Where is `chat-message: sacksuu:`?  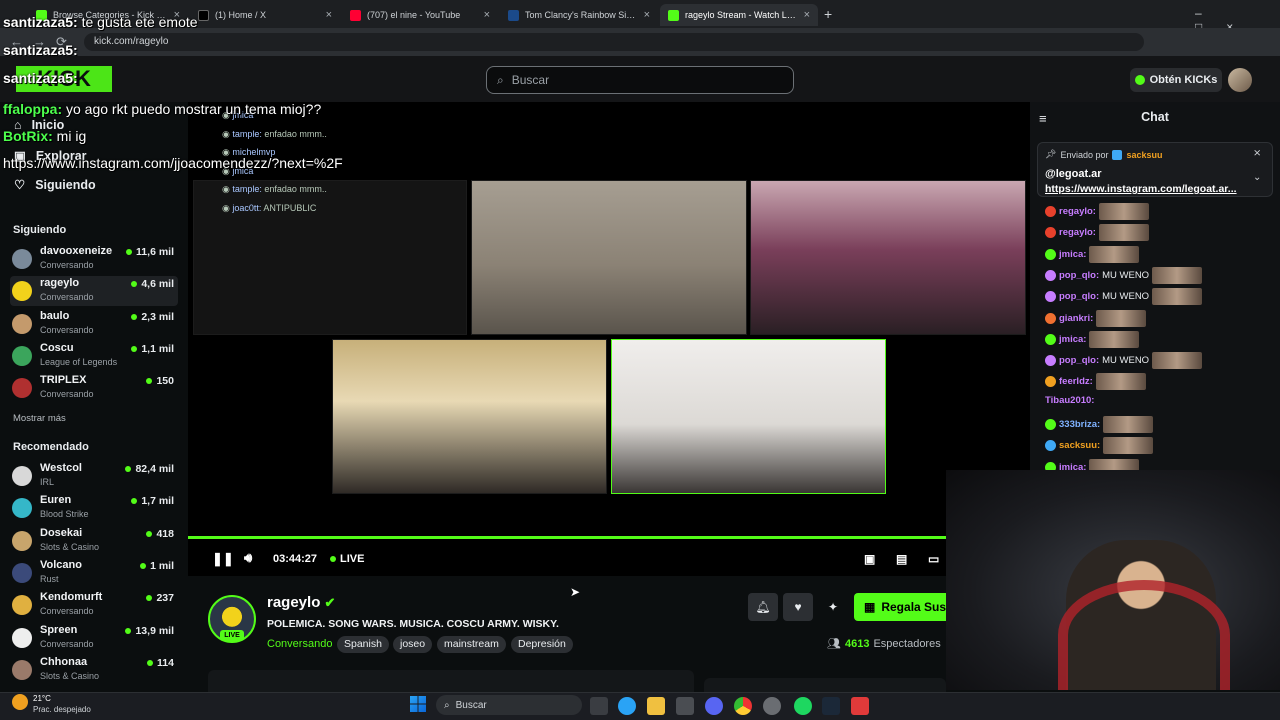 chat-message: sacksuu: is located at coordinates (1099, 446).